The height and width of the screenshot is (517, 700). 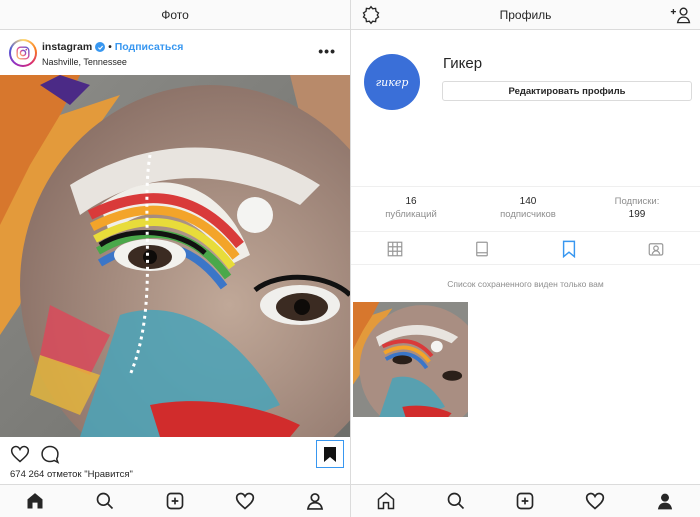 What do you see at coordinates (175, 454) in the screenshot?
I see `post-actions` at bounding box center [175, 454].